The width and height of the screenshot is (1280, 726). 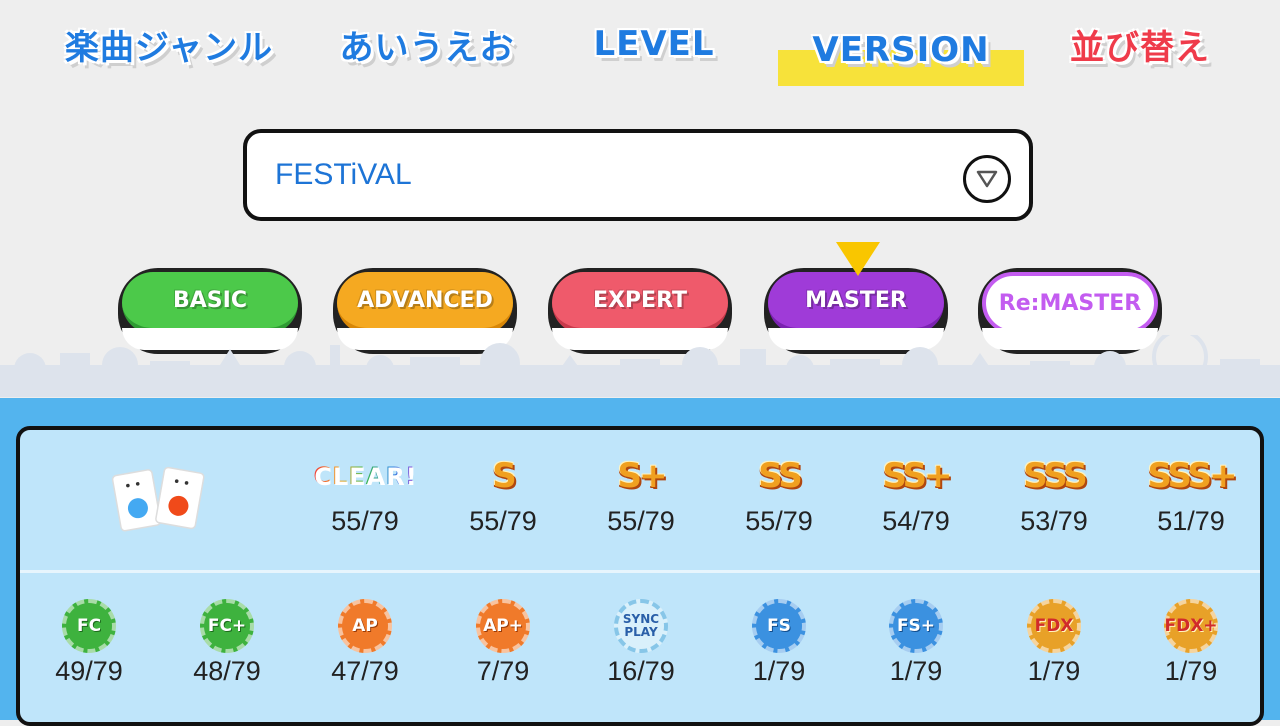 I want to click on fc-plus-coin-icon: FC+, so click(x=227, y=626).